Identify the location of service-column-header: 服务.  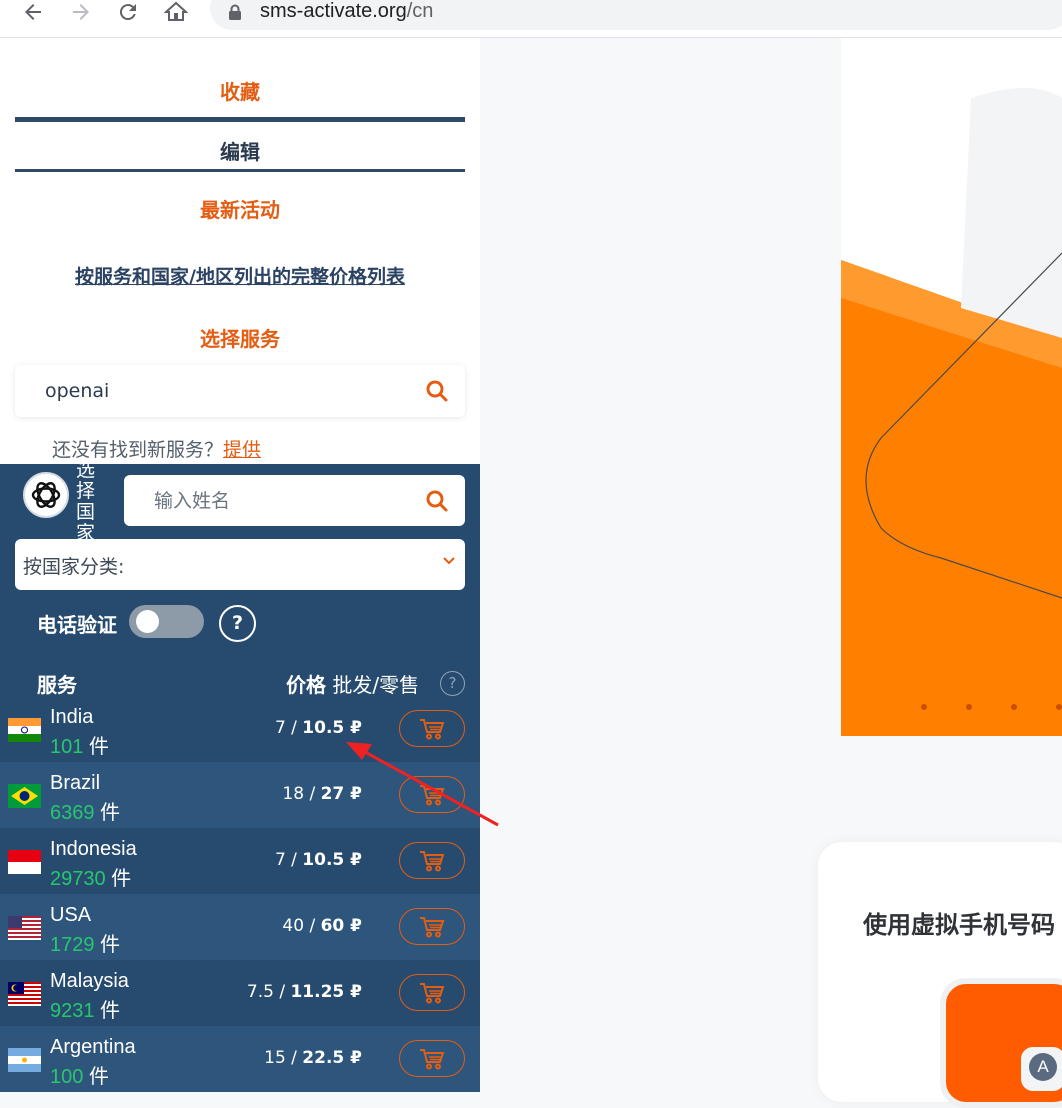
(57, 685).